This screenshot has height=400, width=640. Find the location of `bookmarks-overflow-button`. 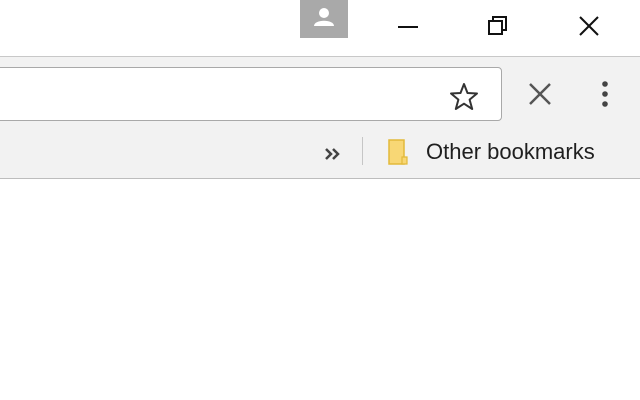

bookmarks-overflow-button is located at coordinates (335, 154).